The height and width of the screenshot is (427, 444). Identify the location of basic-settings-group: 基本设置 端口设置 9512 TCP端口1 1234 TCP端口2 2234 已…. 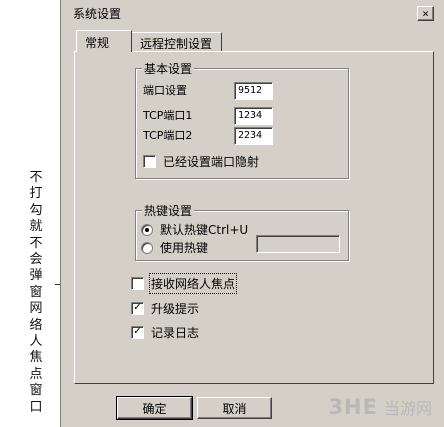
(242, 119).